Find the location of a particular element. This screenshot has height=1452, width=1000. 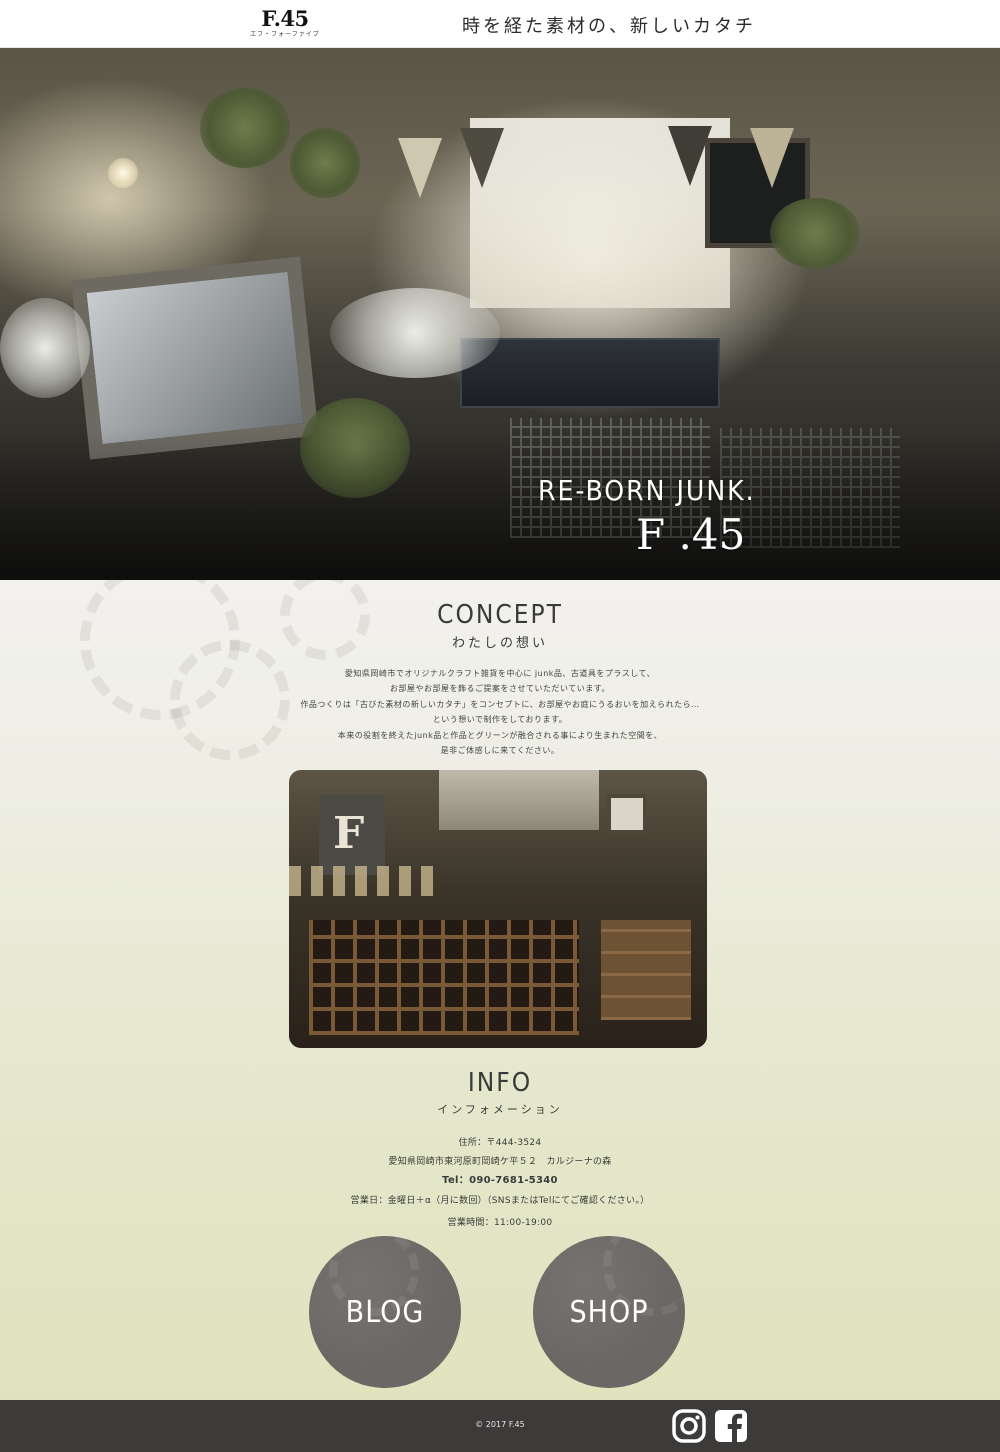

hero-lamp-glow is located at coordinates (123, 173).